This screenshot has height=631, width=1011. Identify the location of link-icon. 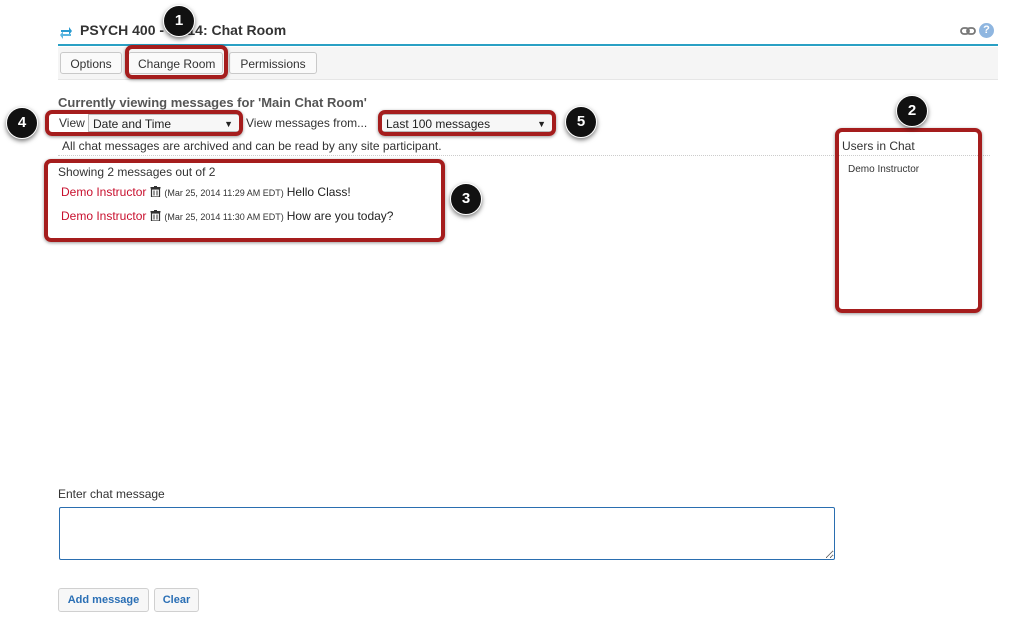
(968, 31).